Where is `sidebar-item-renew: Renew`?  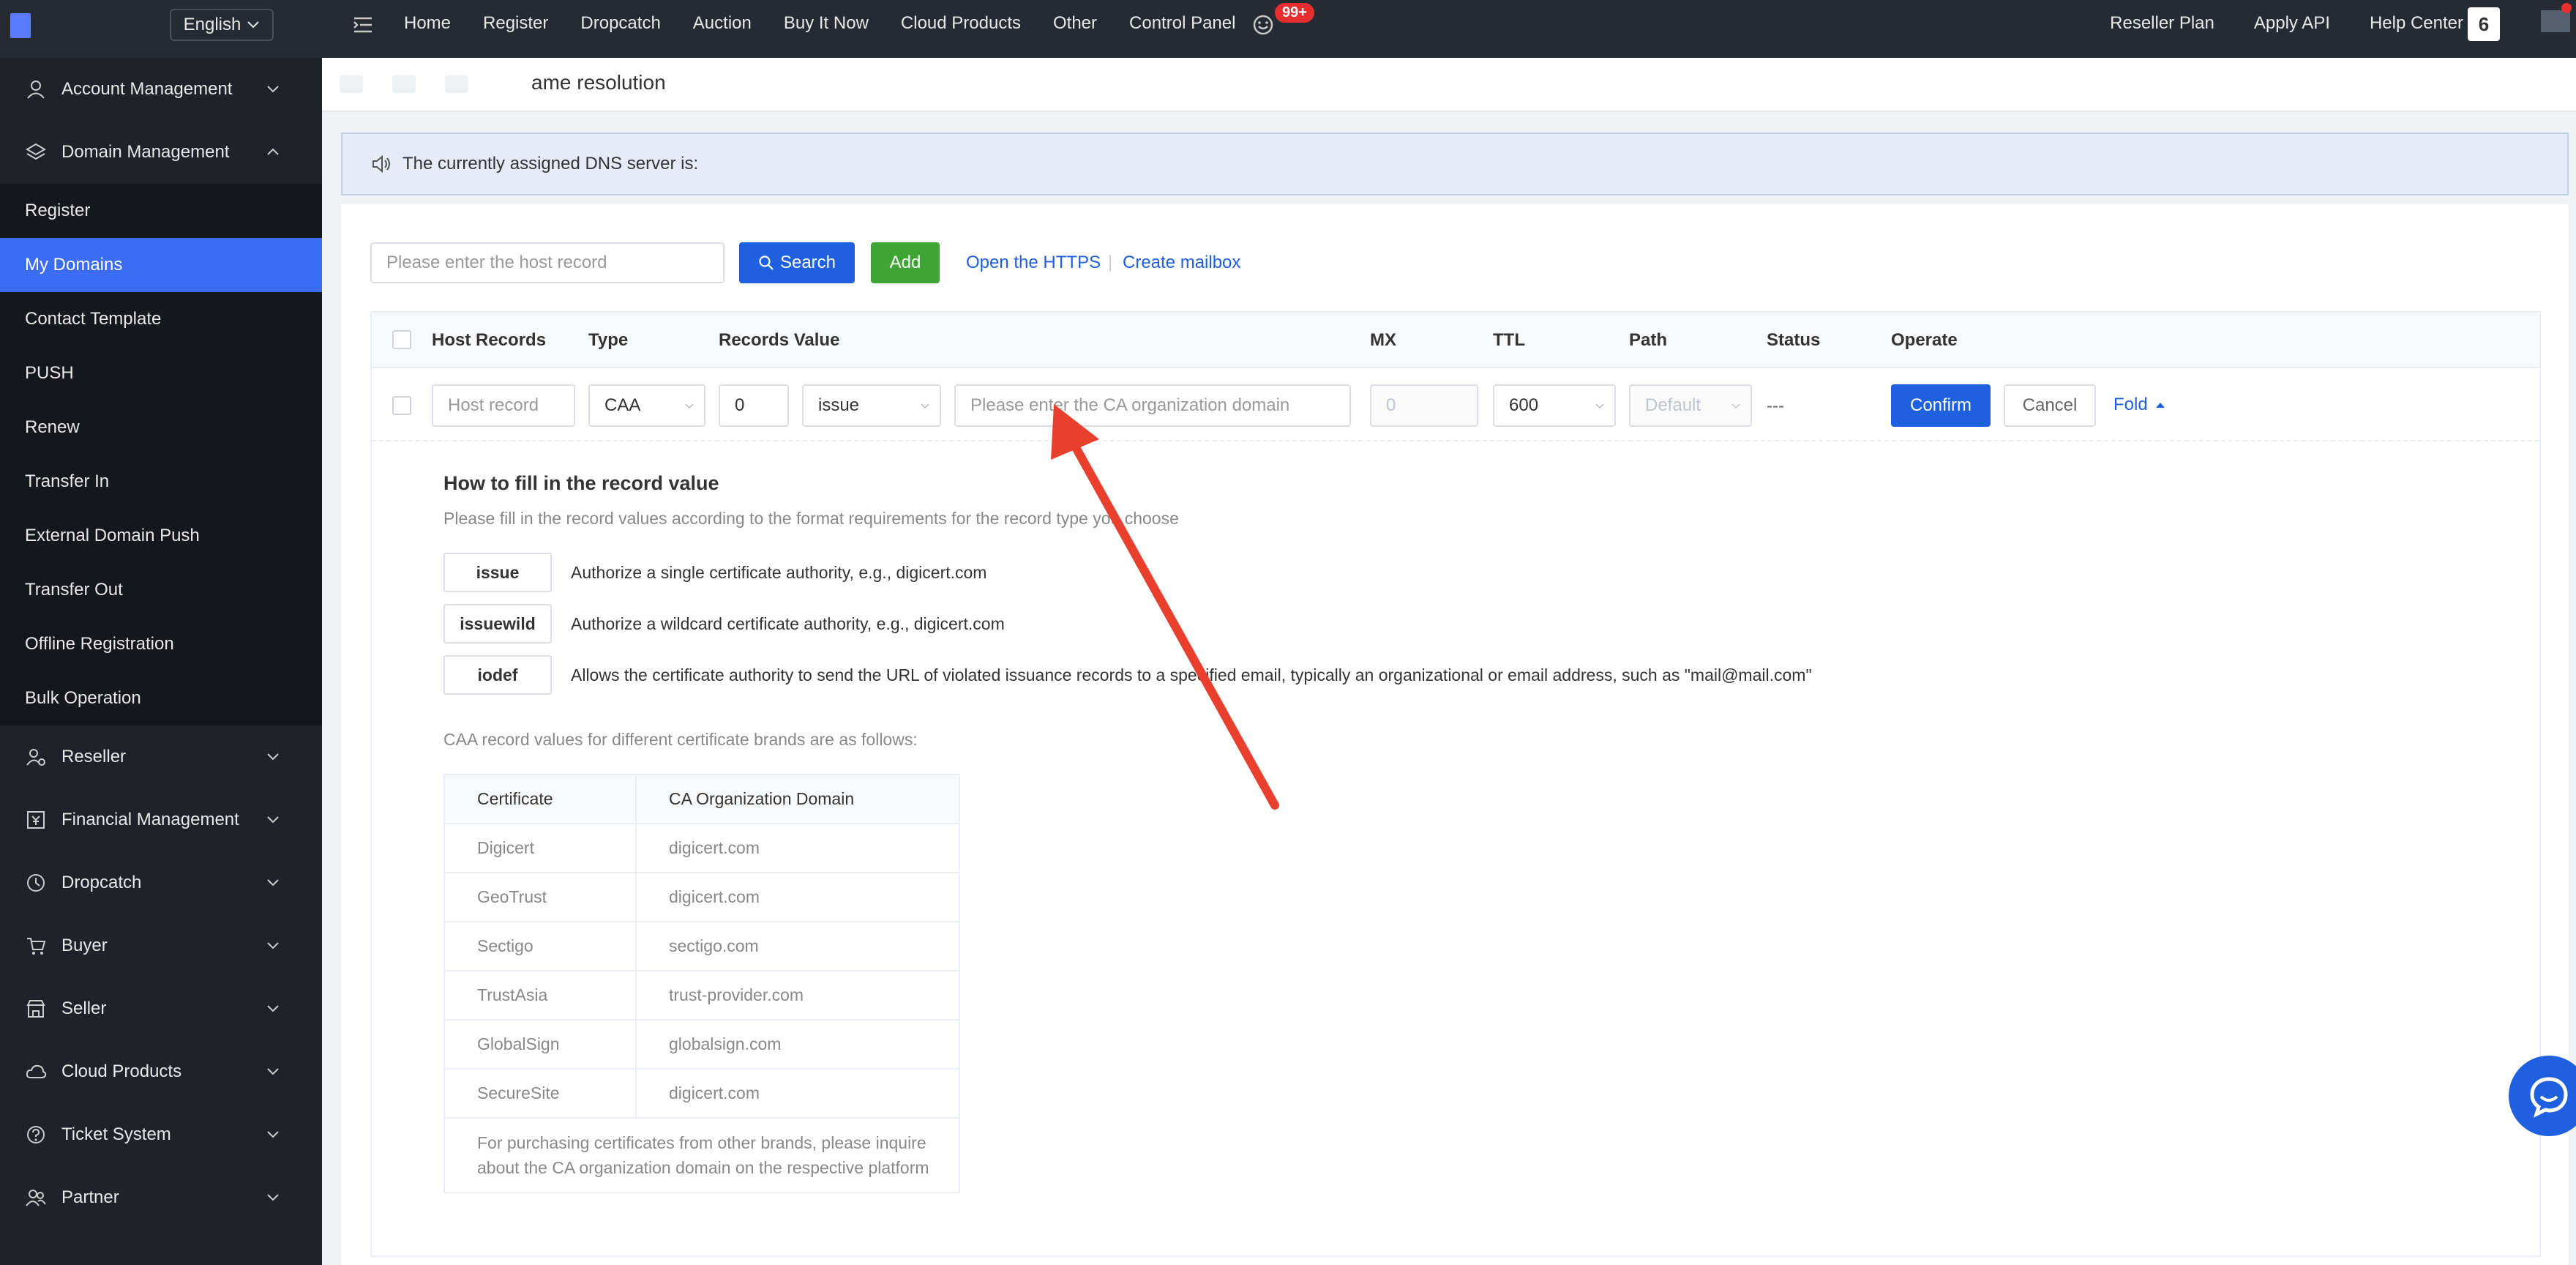
sidebar-item-renew: Renew is located at coordinates (161, 428).